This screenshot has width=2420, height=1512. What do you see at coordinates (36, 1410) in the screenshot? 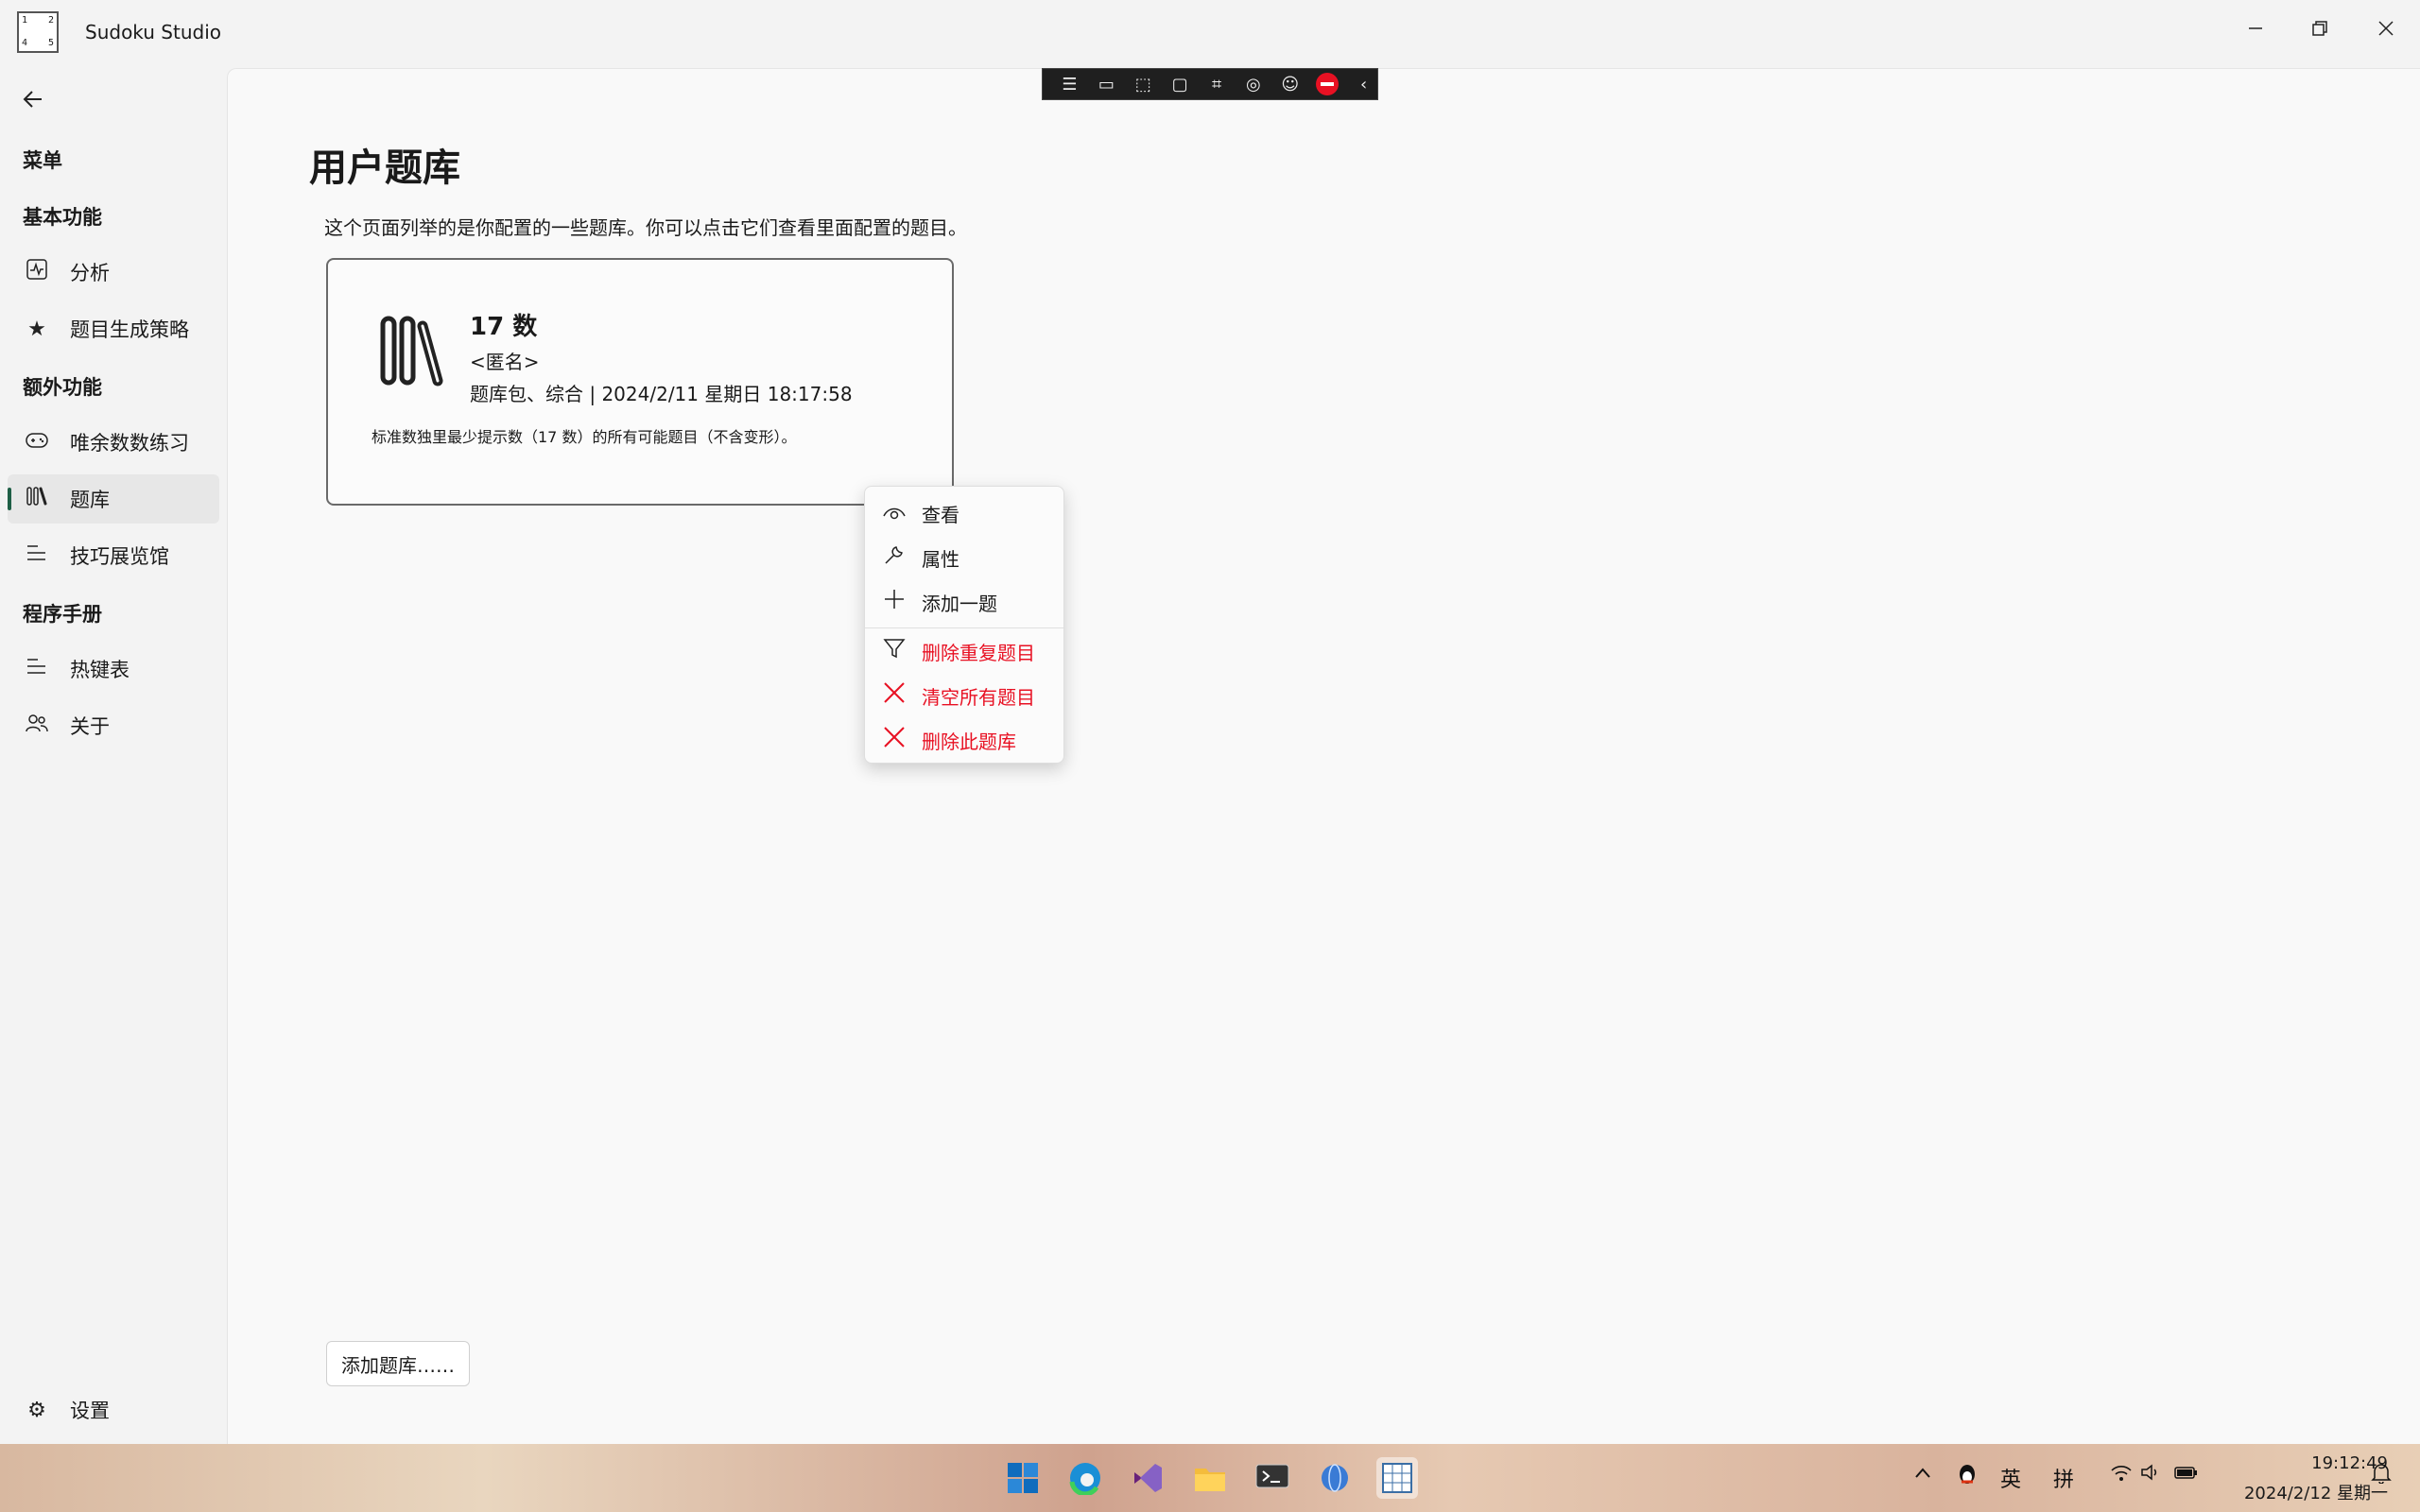
I see `gear-icon: ⚙` at bounding box center [36, 1410].